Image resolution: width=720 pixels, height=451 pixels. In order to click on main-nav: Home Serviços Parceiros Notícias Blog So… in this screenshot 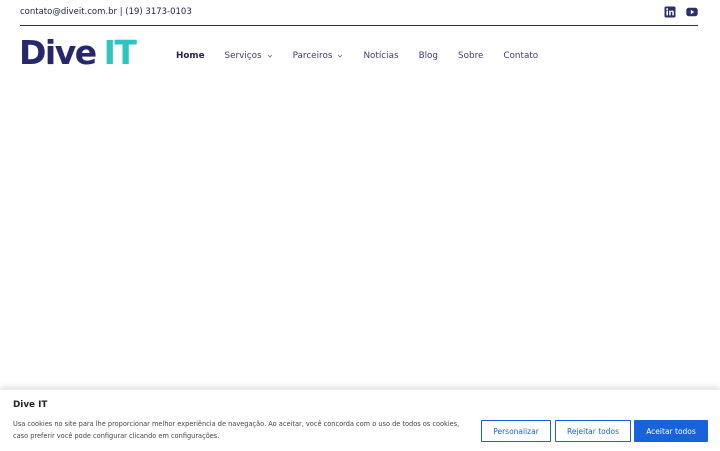, I will do `click(357, 56)`.